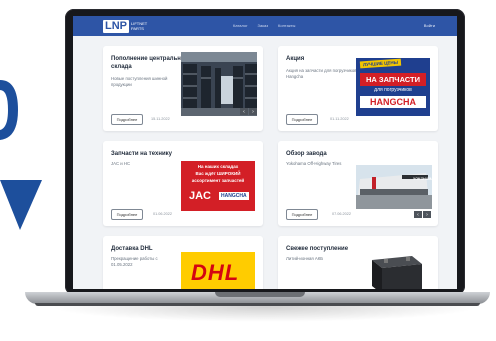 The width and height of the screenshot is (496, 341). Describe the element at coordinates (163, 214) in the screenshot. I see `card-date: 01.06.2022` at that location.